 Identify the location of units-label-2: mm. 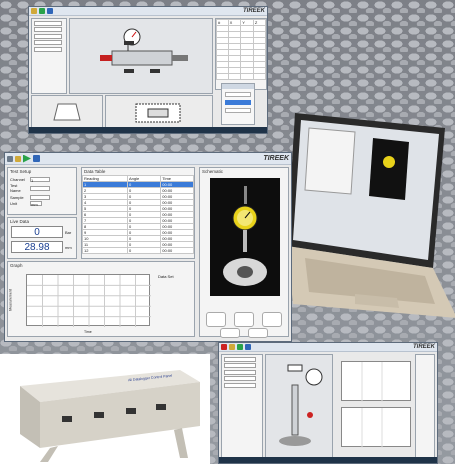
(68, 247).